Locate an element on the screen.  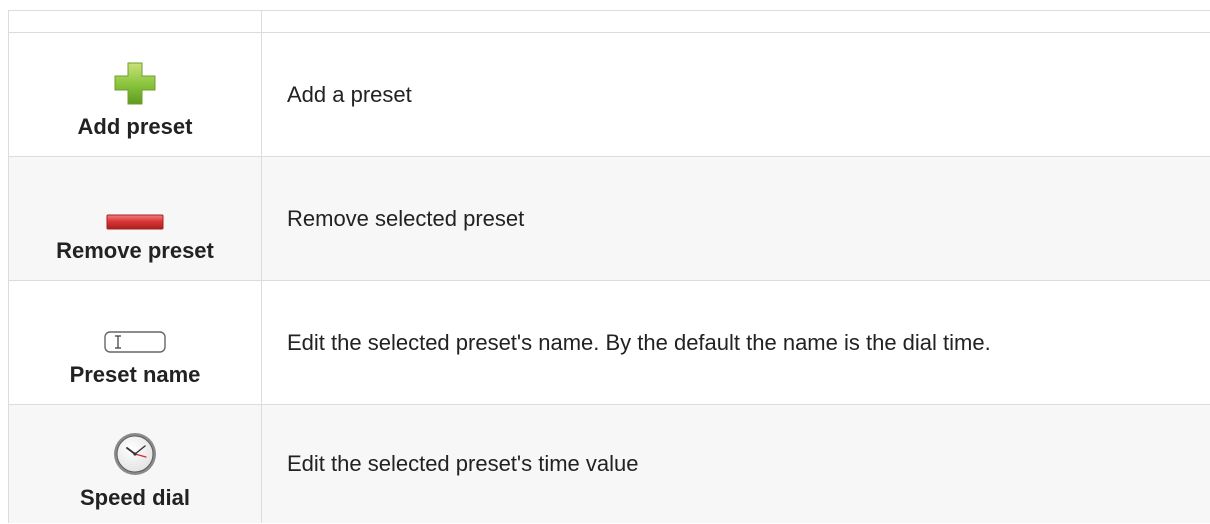
header-cell-description is located at coordinates (736, 21).